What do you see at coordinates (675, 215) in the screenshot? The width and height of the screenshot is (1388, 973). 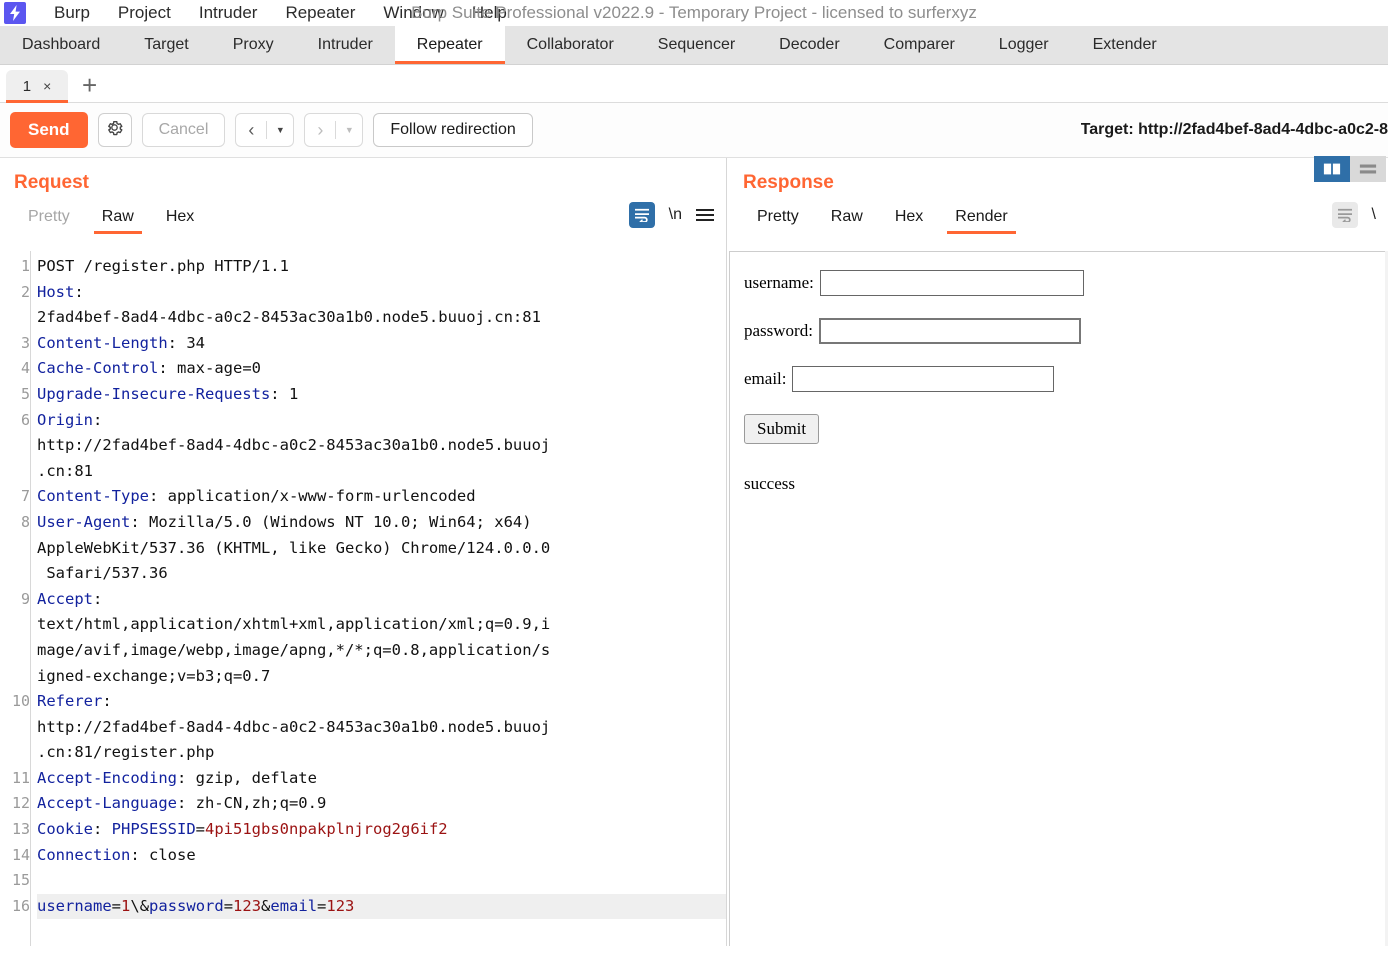 I see `newline-icon: \n` at bounding box center [675, 215].